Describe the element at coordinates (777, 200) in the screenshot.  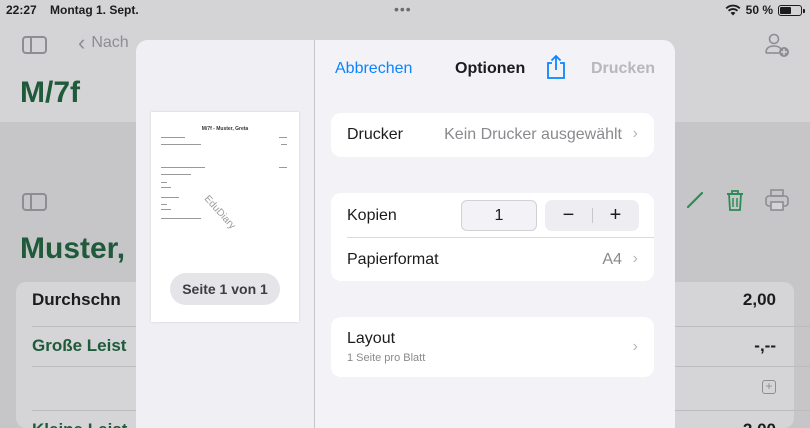
I see `printer-icon` at that location.